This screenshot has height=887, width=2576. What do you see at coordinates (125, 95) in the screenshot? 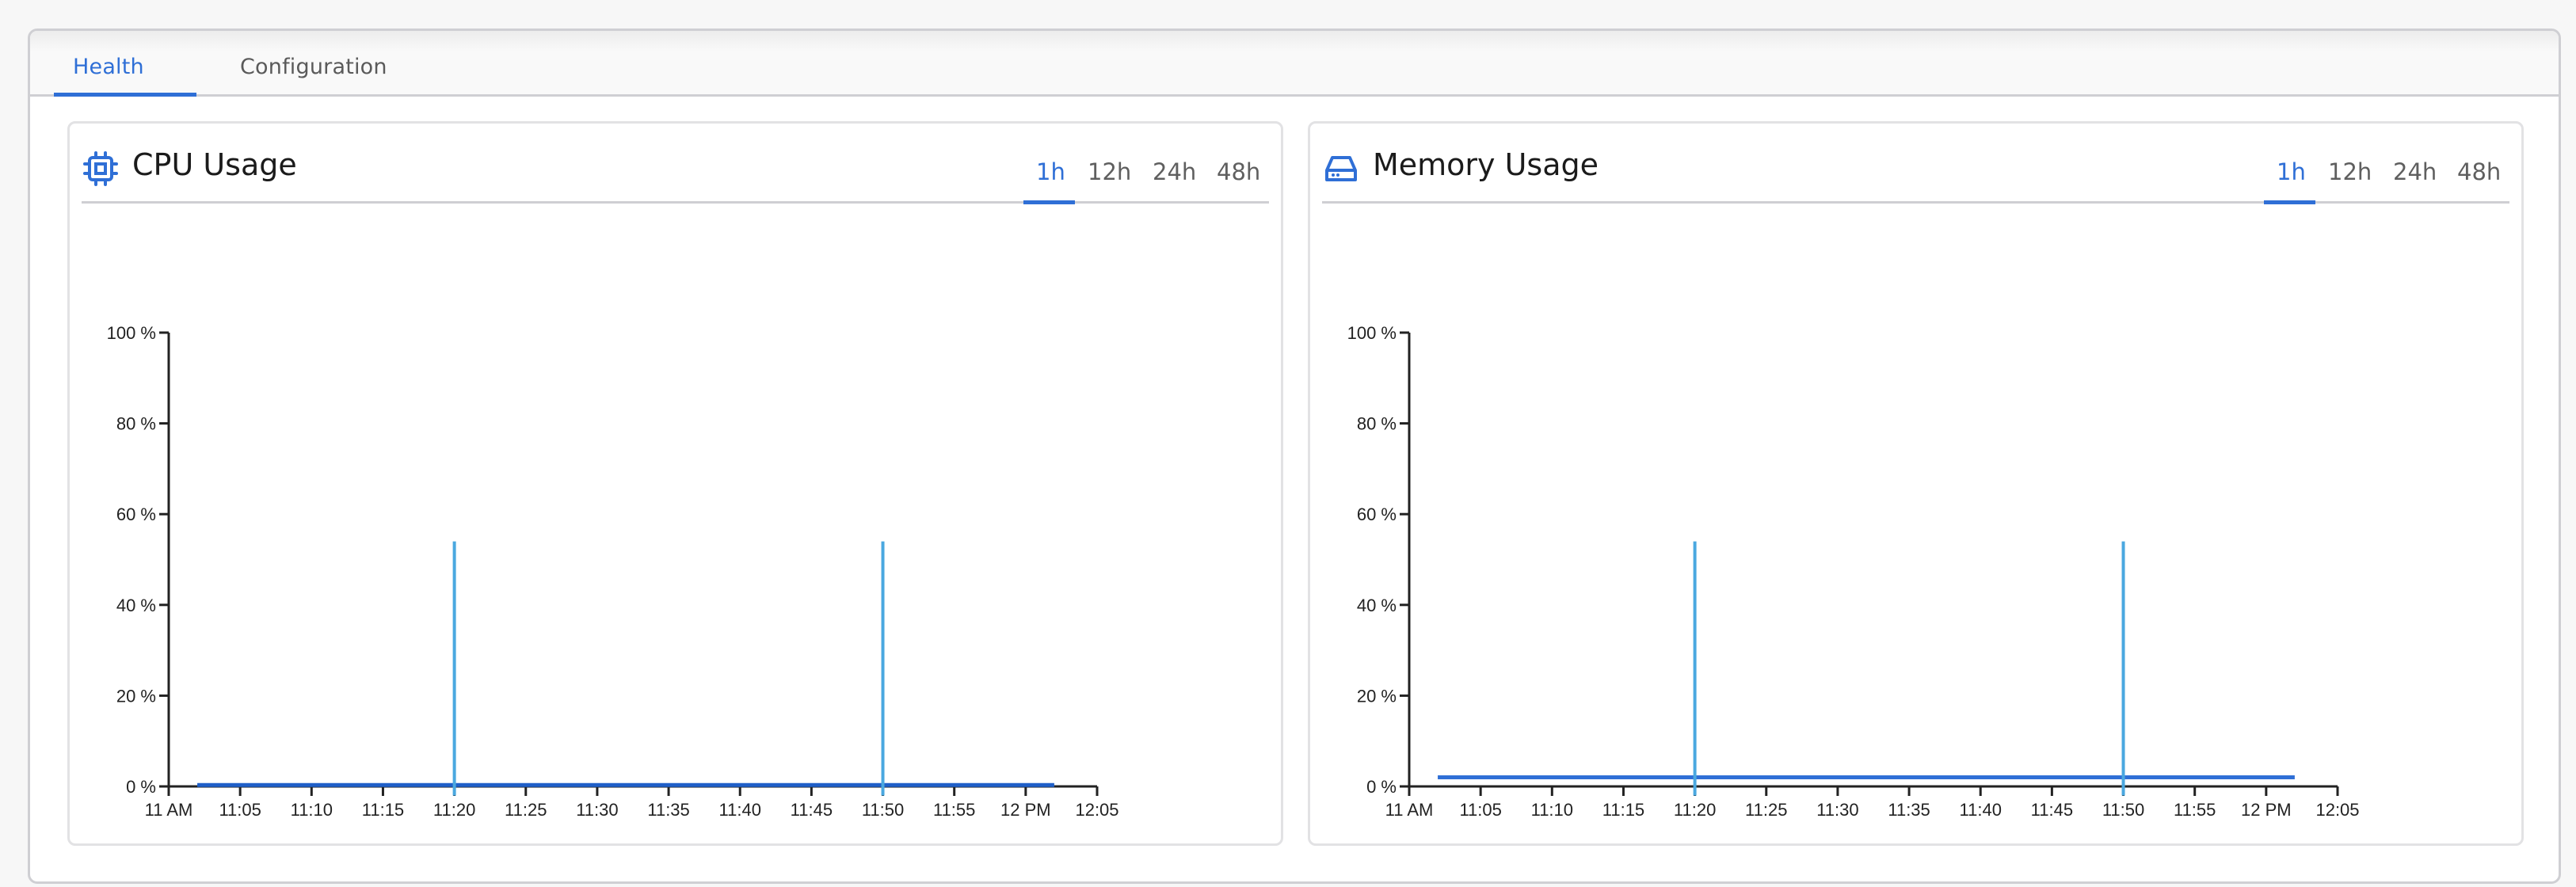
I see `active-tab-indicator` at bounding box center [125, 95].